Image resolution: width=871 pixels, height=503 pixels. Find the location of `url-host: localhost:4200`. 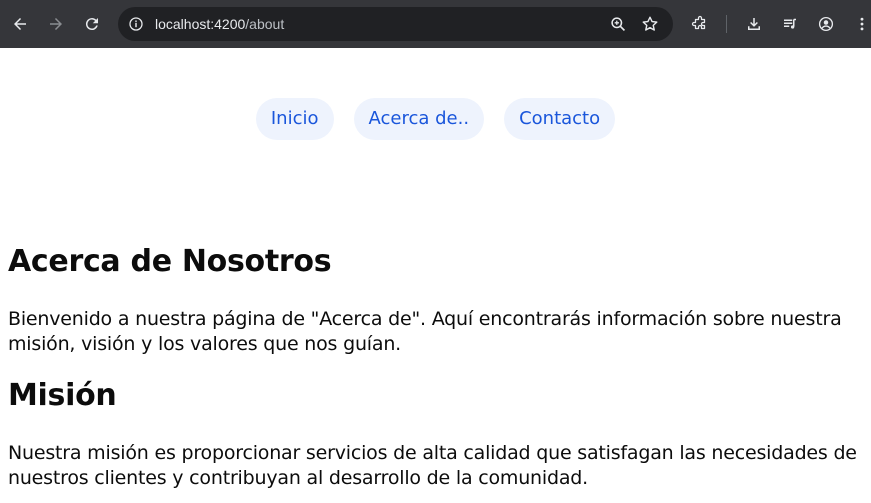

url-host: localhost:4200 is located at coordinates (200, 24).